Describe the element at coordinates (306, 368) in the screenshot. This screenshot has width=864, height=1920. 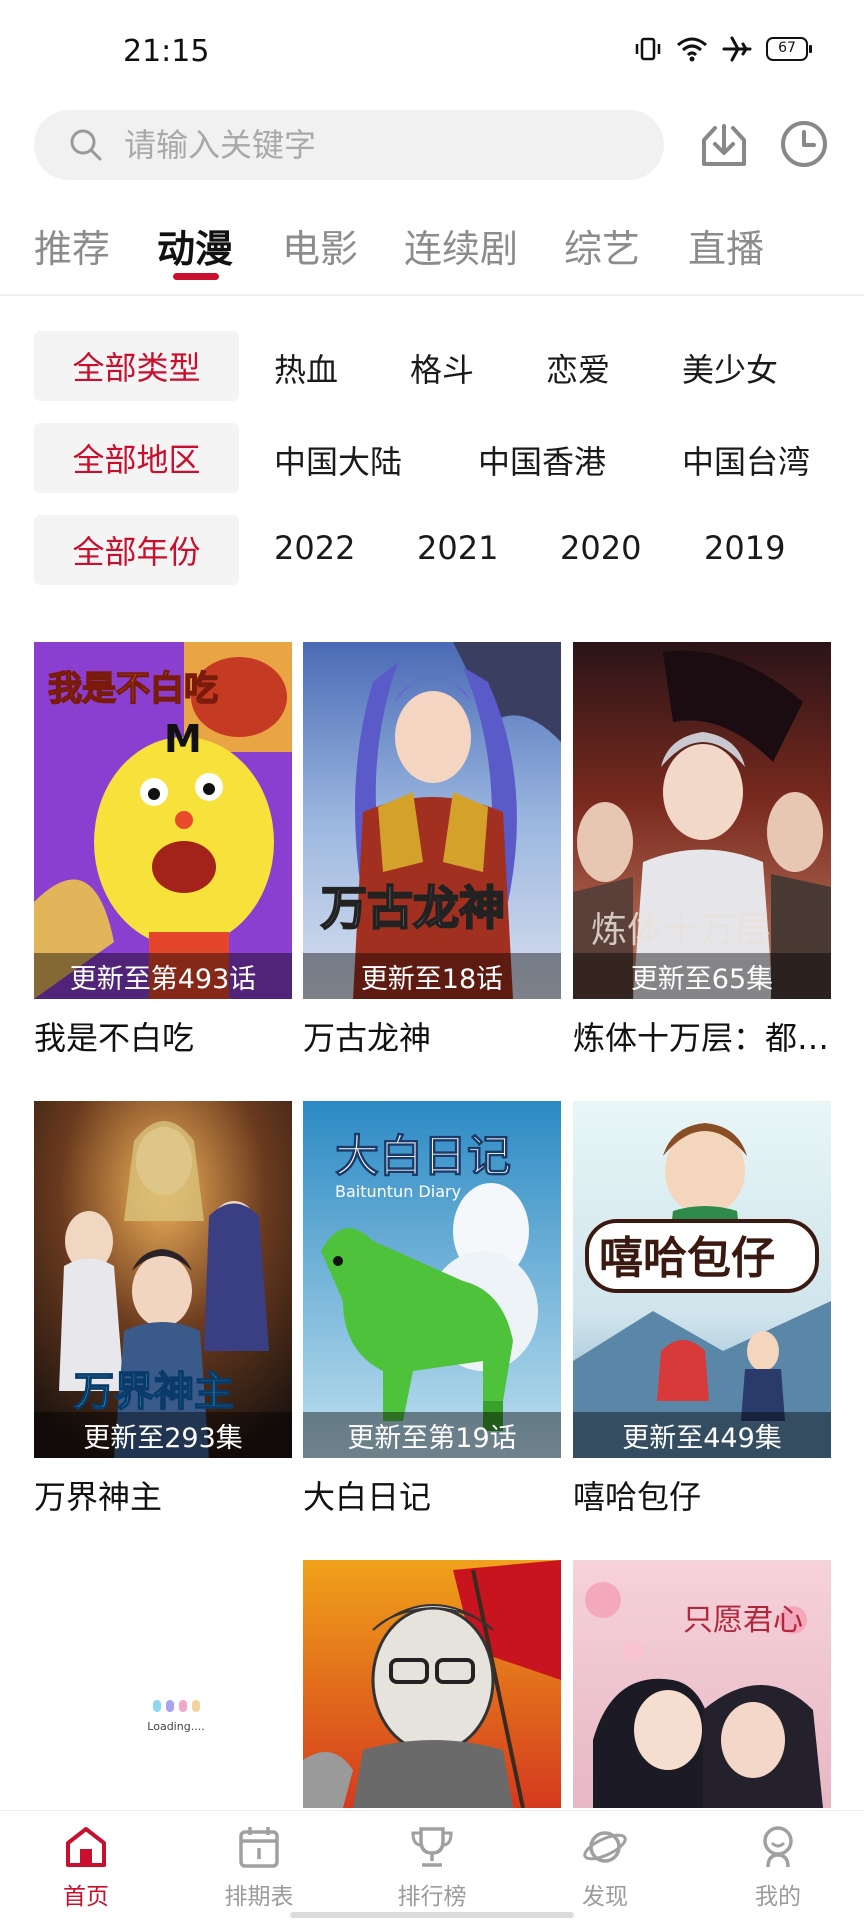
I see `filter-type-option: 热血` at that location.